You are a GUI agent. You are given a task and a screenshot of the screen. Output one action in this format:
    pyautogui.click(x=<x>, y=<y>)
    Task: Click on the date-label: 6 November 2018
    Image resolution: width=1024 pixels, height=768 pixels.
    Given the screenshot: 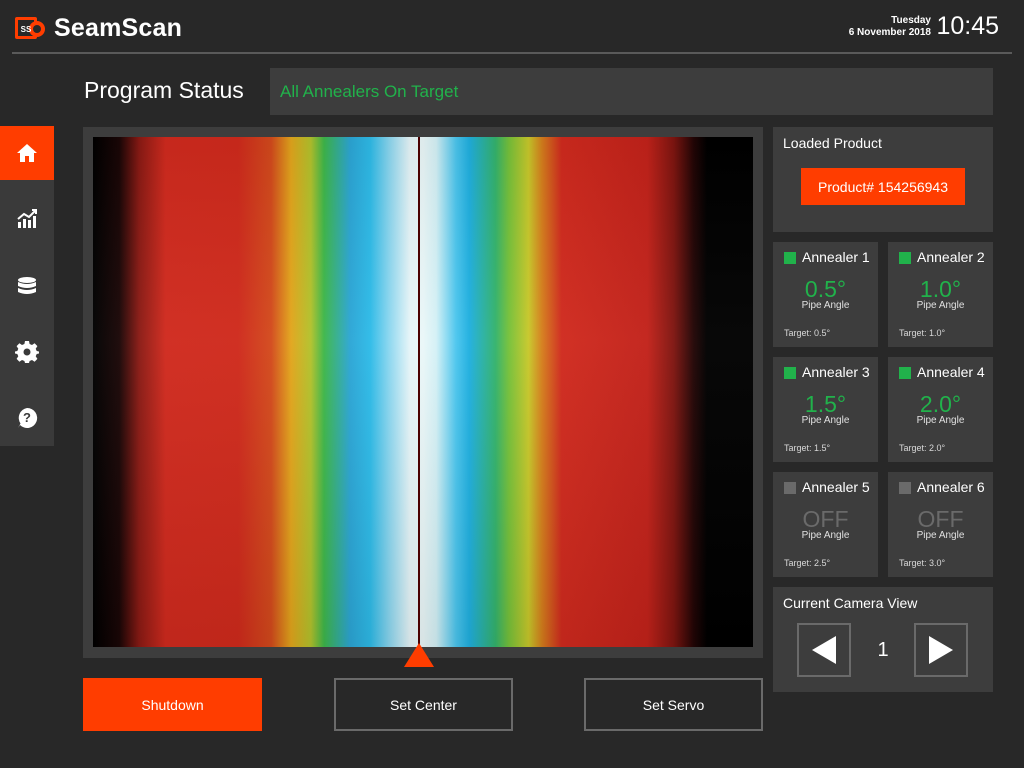 What is the action you would take?
    pyautogui.click(x=889, y=32)
    